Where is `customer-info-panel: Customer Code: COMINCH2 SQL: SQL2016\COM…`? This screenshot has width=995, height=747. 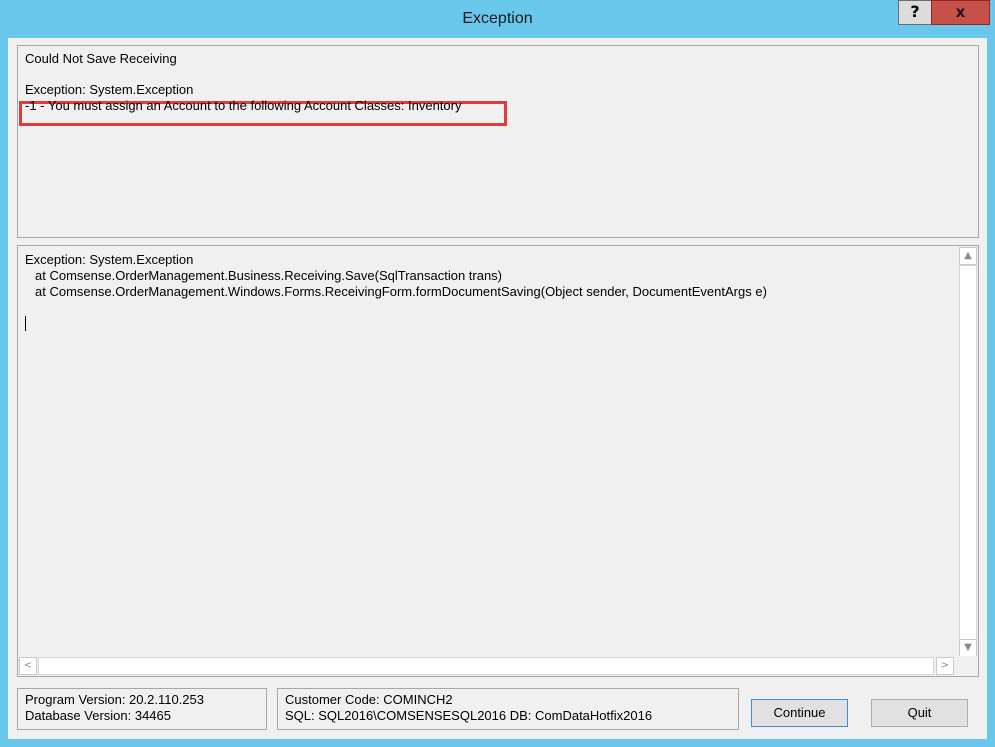 customer-info-panel: Customer Code: COMINCH2 SQL: SQL2016\COM… is located at coordinates (508, 709).